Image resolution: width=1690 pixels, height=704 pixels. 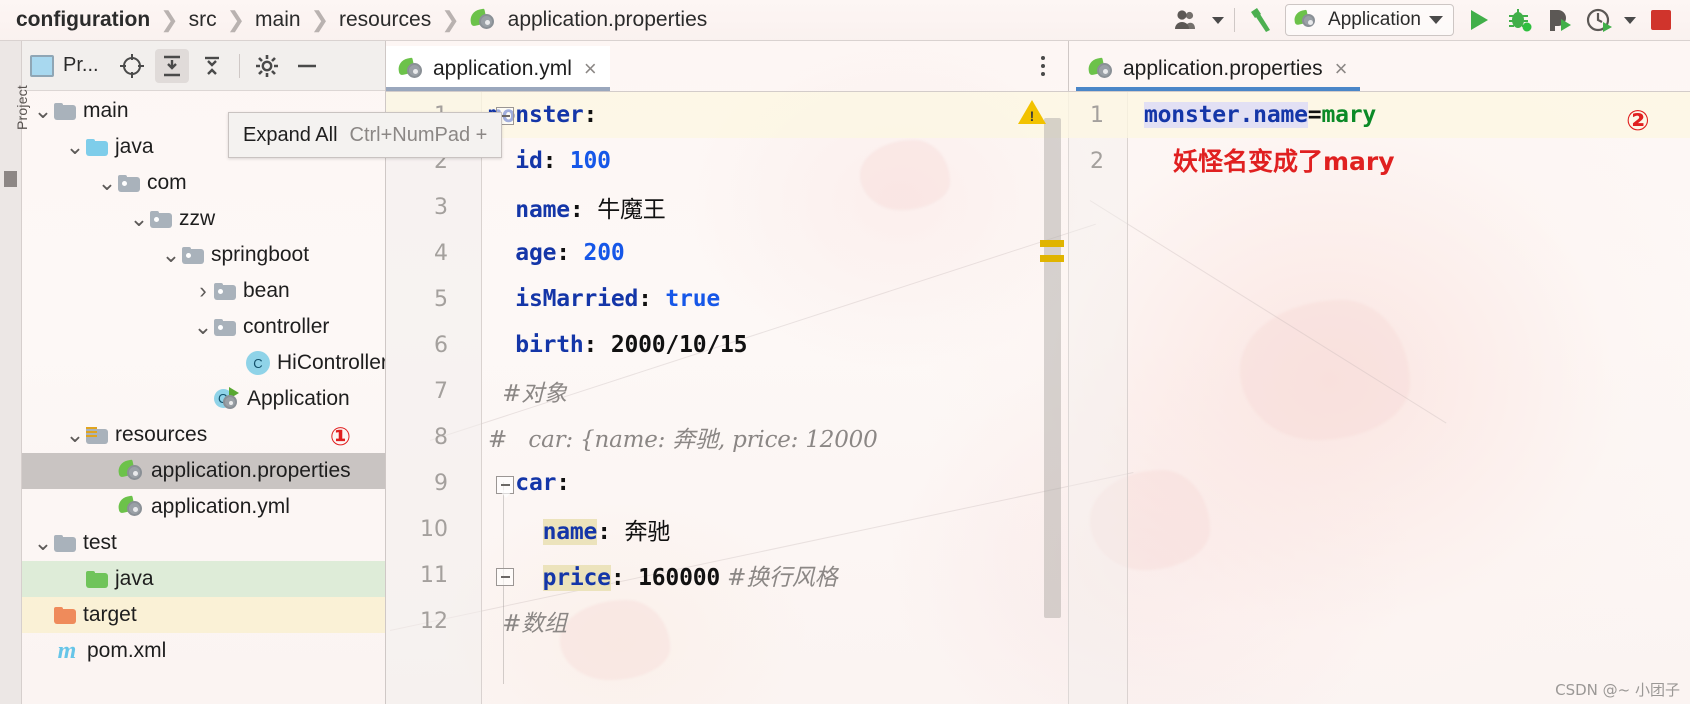 What do you see at coordinates (563, 207) in the screenshot?
I see `code-line-text: name: 牛魔王` at bounding box center [563, 207].